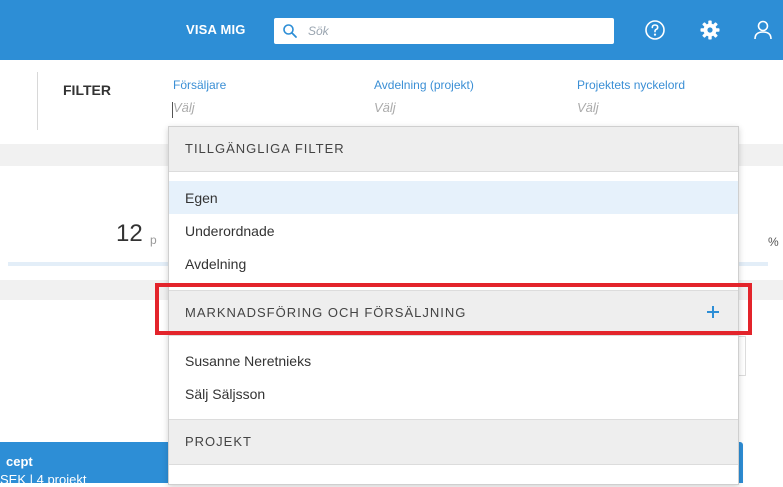 Image resolution: width=783 pixels, height=487 pixels. What do you see at coordinates (710, 30) in the screenshot?
I see `gear-icon` at bounding box center [710, 30].